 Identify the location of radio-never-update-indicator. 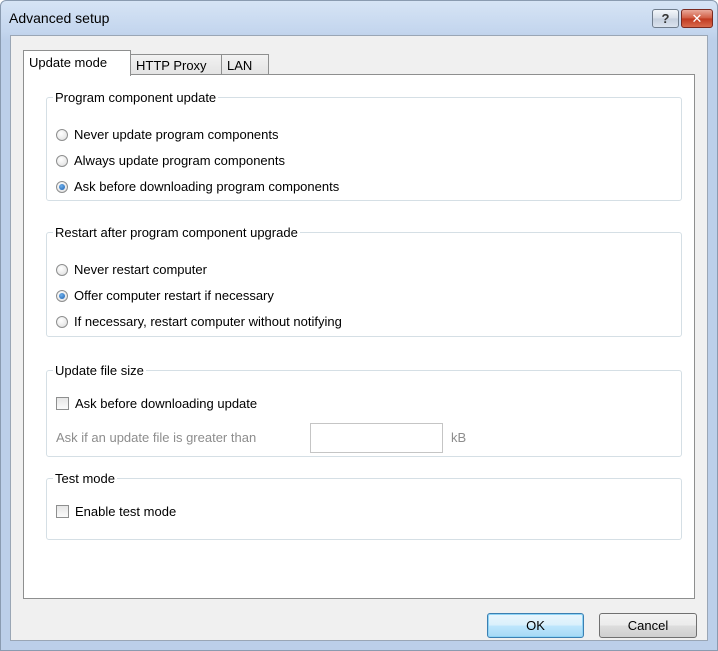
(62, 134).